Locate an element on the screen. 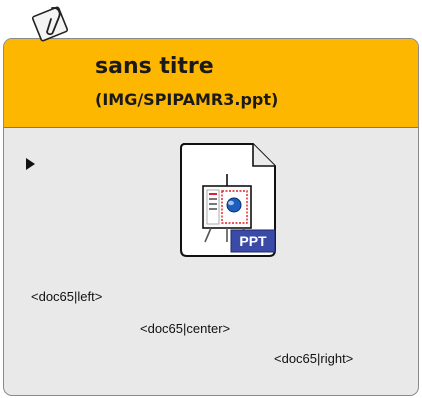  paperclip-icon is located at coordinates (50, 24).